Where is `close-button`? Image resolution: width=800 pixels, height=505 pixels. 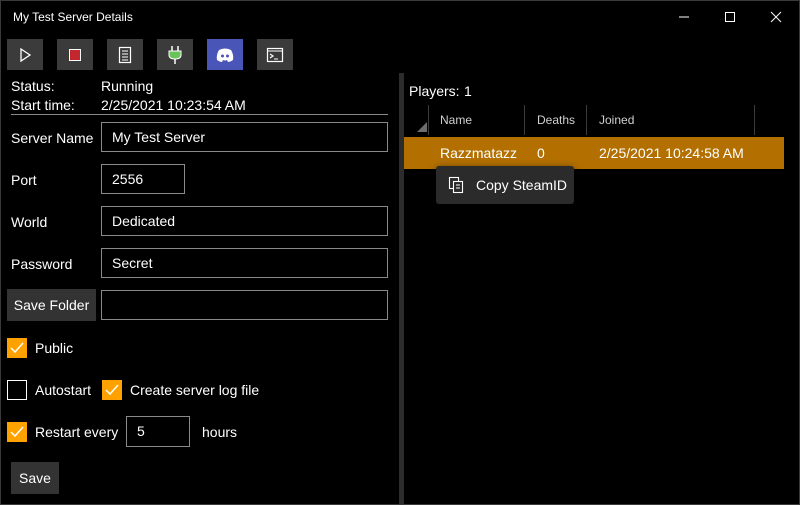
close-button is located at coordinates (776, 17).